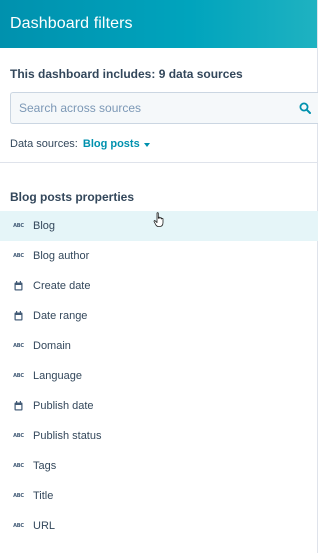 The width and height of the screenshot is (320, 553). I want to click on search-box, so click(164, 108).